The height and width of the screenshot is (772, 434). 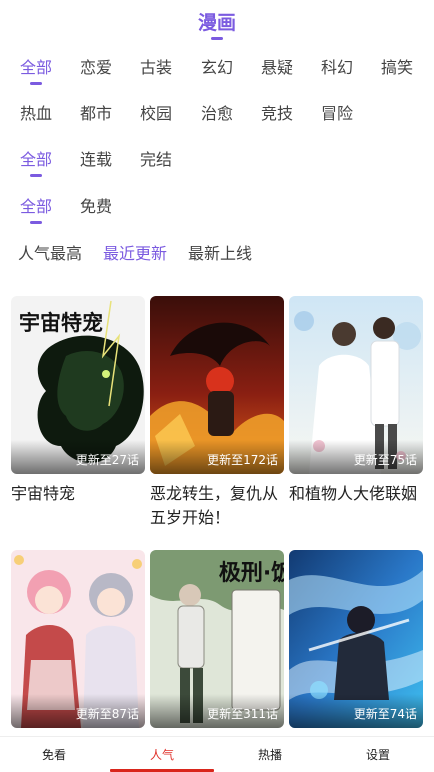 What do you see at coordinates (78, 385) in the screenshot?
I see `comic-cover: 宇宙特宠 更新至27话` at bounding box center [78, 385].